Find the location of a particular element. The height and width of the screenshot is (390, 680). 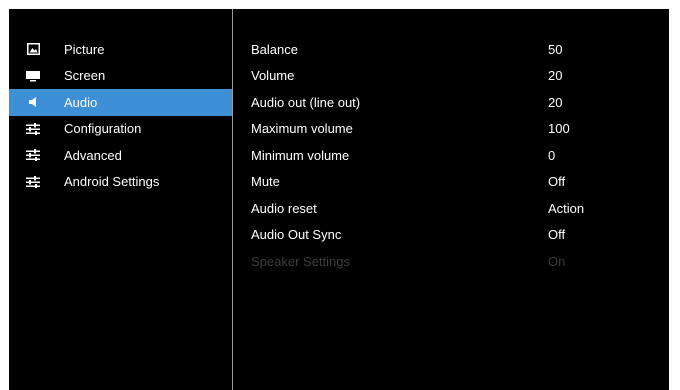

menu-item-advanced: Advanced is located at coordinates (120, 155).